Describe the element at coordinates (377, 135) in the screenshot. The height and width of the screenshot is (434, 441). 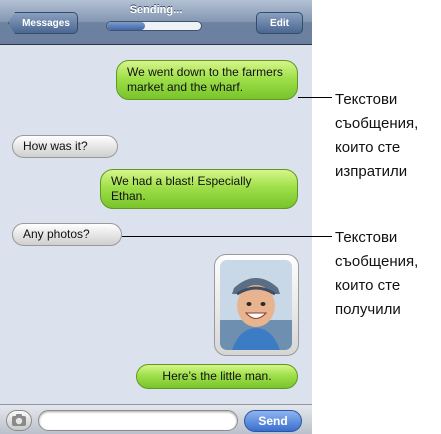
I see `sent-messages-callout: Текстови съобщения, които сте изпратили` at that location.